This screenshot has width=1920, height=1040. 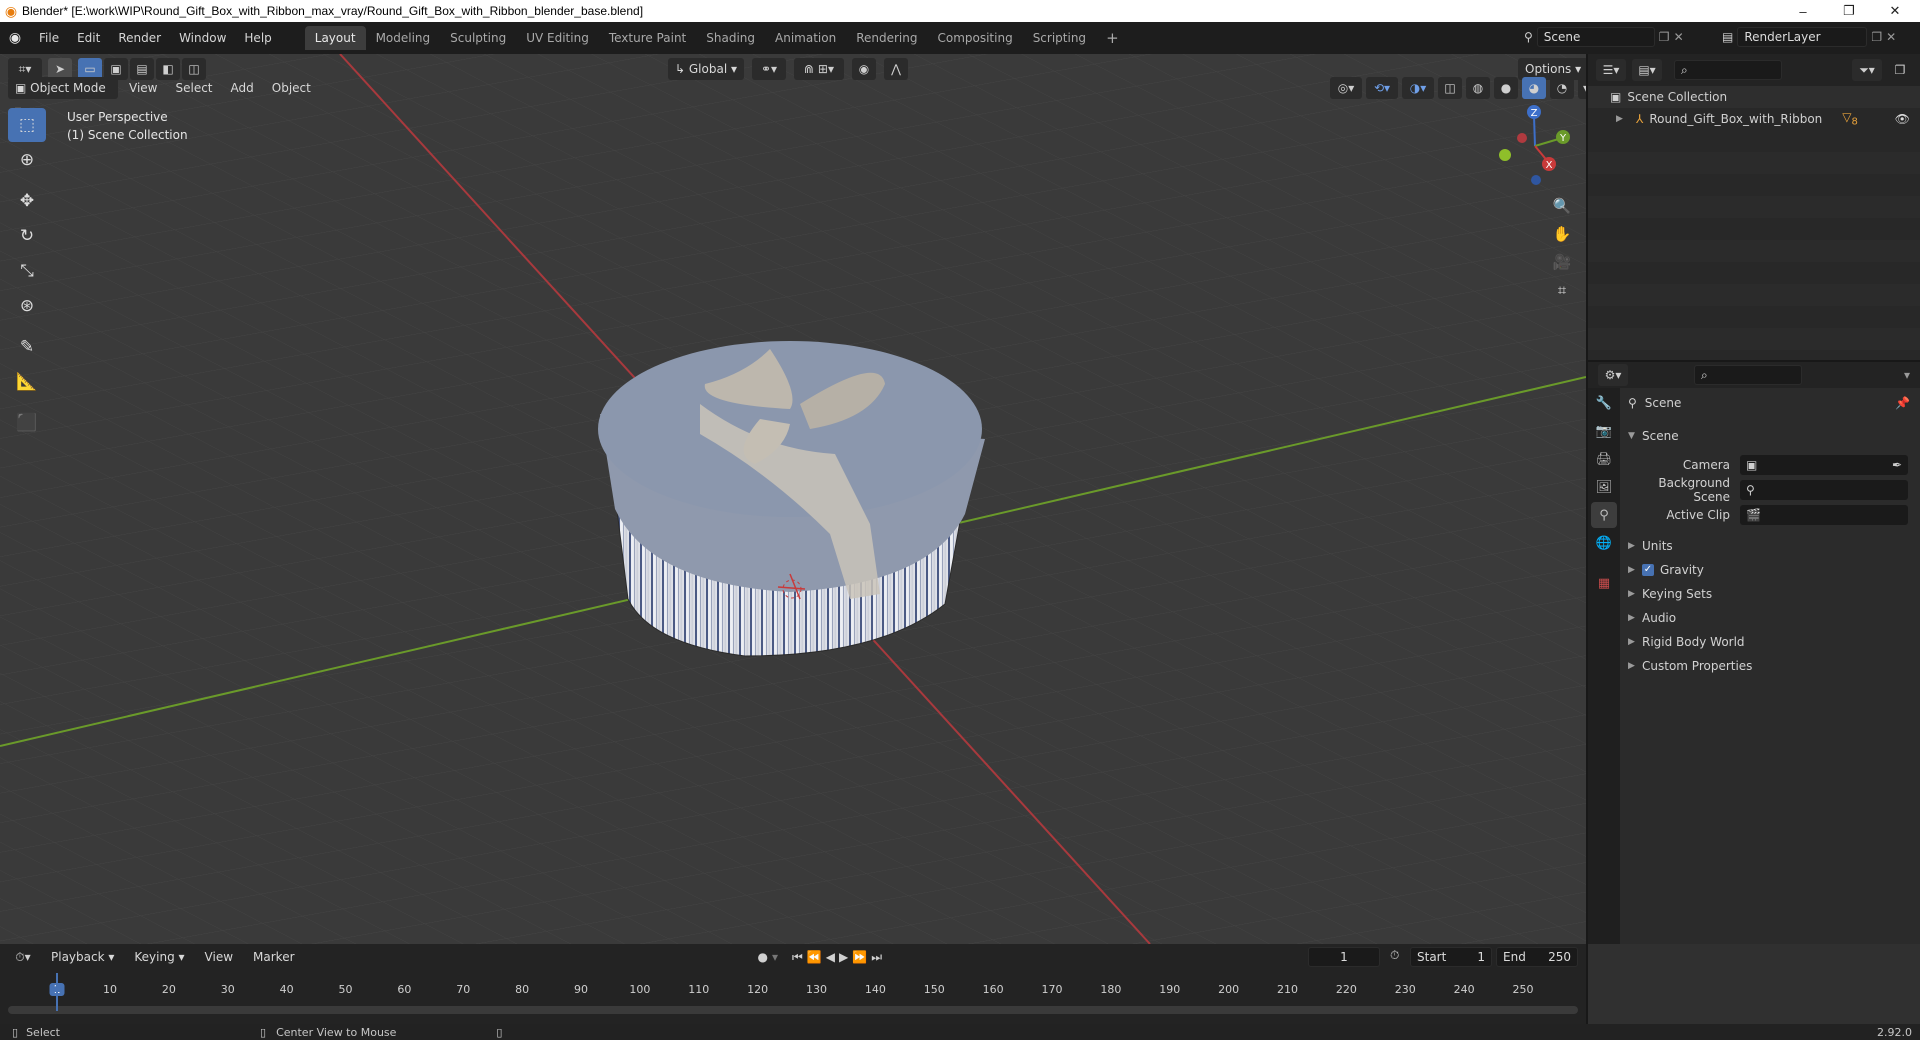 What do you see at coordinates (1907, 375) in the screenshot?
I see `properties-options-icon: ▾` at bounding box center [1907, 375].